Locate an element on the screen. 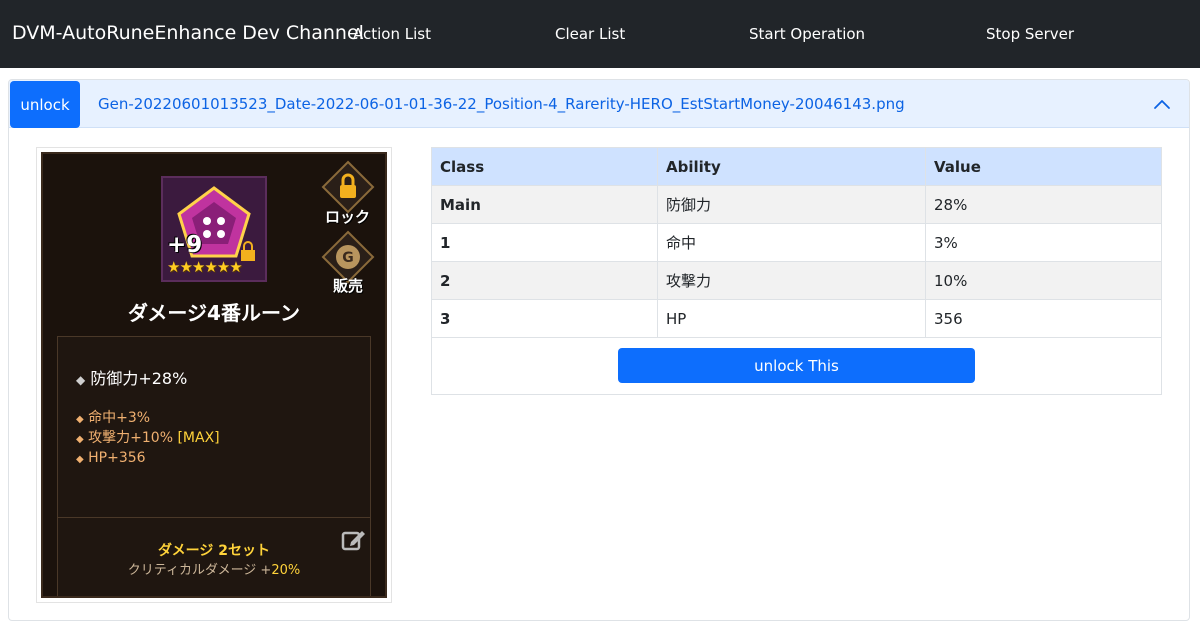  sub-stat-row: ◆ HP+356 is located at coordinates (111, 458).